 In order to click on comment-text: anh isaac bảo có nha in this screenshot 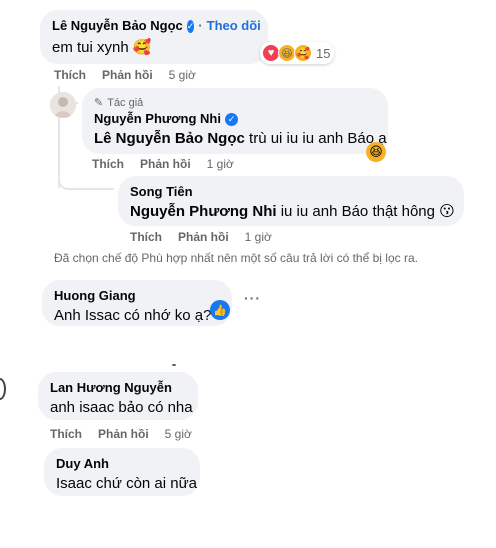, I will do `click(121, 407)`.